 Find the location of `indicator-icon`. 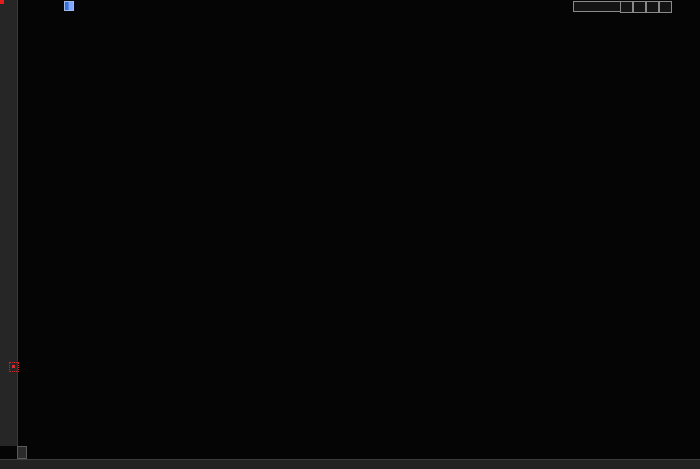

indicator-icon is located at coordinates (69, 6).